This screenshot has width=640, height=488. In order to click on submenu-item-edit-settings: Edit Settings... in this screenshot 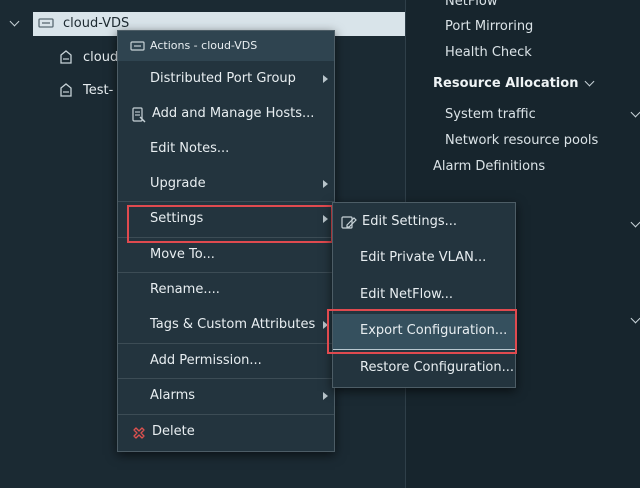, I will do `click(424, 223)`.